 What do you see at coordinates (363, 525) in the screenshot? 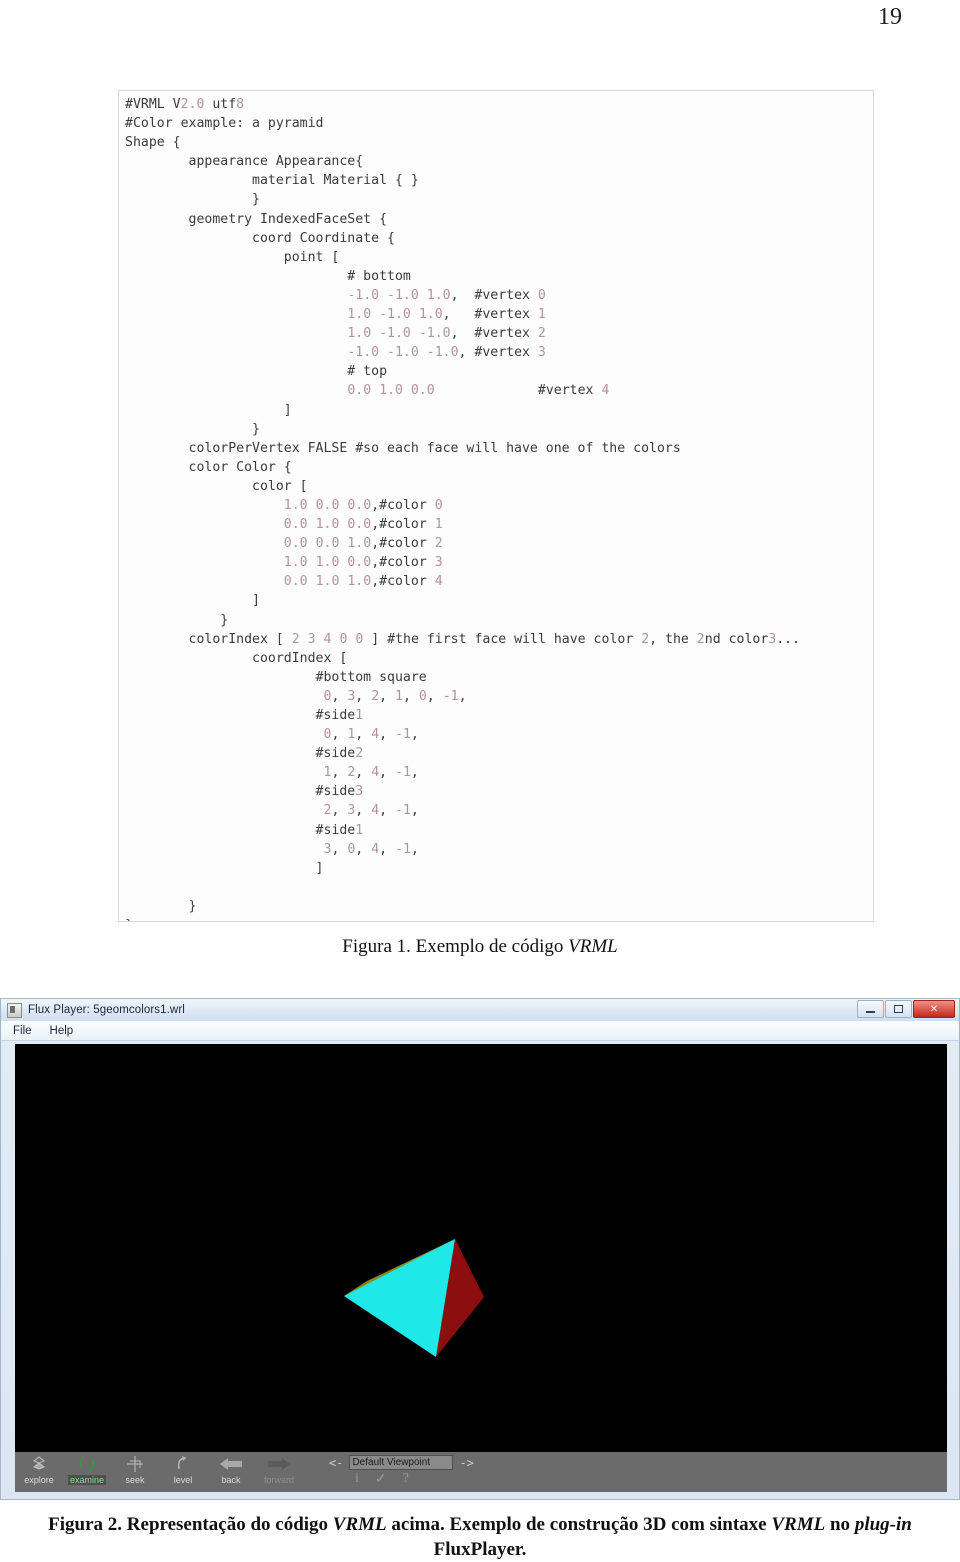
I see `code-line: 0.0 1.0 0.0,#color 1` at bounding box center [363, 525].